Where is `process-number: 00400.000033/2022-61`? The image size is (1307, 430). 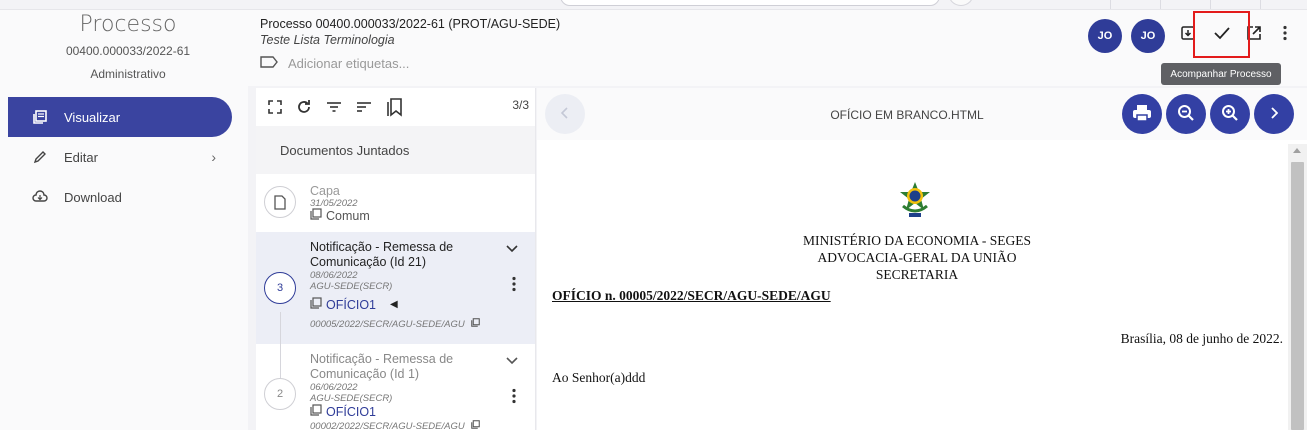 process-number: 00400.000033/2022-61 is located at coordinates (128, 51).